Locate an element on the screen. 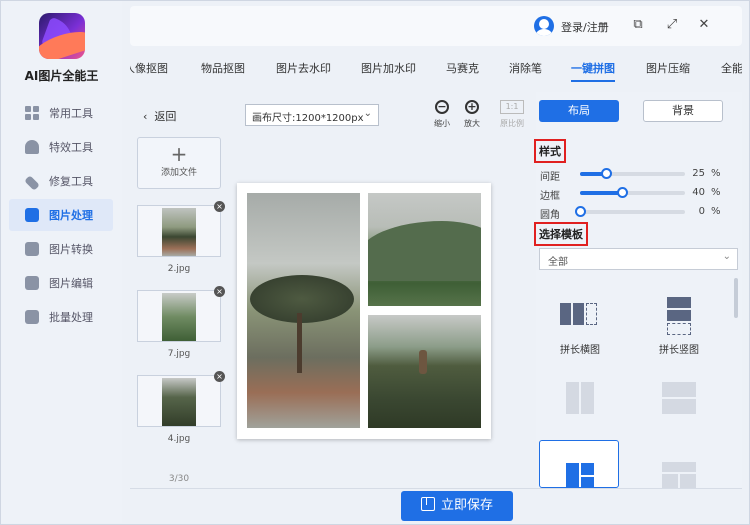 The height and width of the screenshot is (525, 750). sidebar-item-label: 批量处理 is located at coordinates (71, 317).